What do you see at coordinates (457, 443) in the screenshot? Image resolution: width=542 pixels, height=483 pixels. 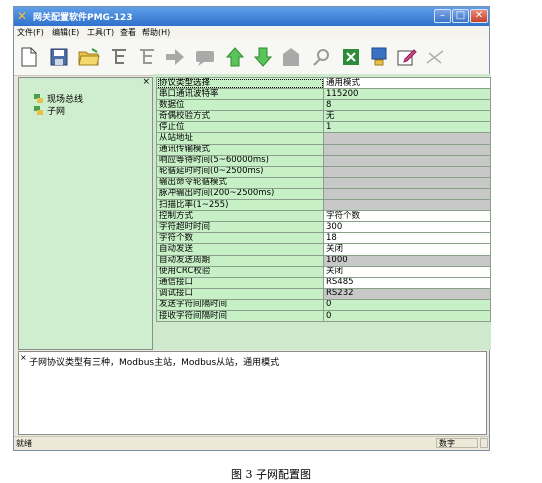 I see `status-indicator: 数字` at bounding box center [457, 443].